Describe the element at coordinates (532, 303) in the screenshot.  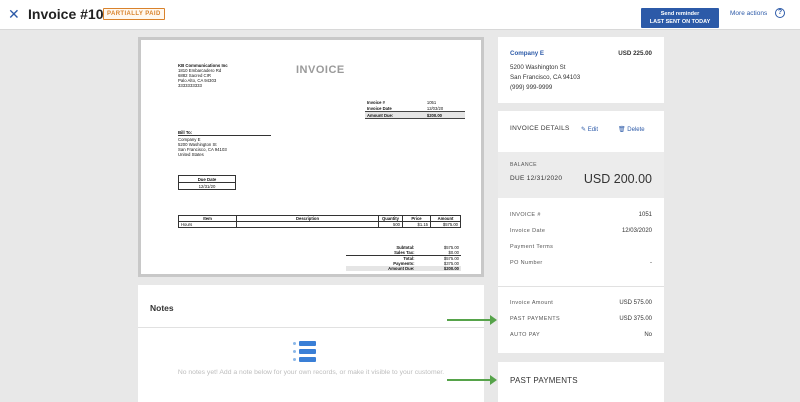
I see `summary-label: Invoice Amount` at that location.